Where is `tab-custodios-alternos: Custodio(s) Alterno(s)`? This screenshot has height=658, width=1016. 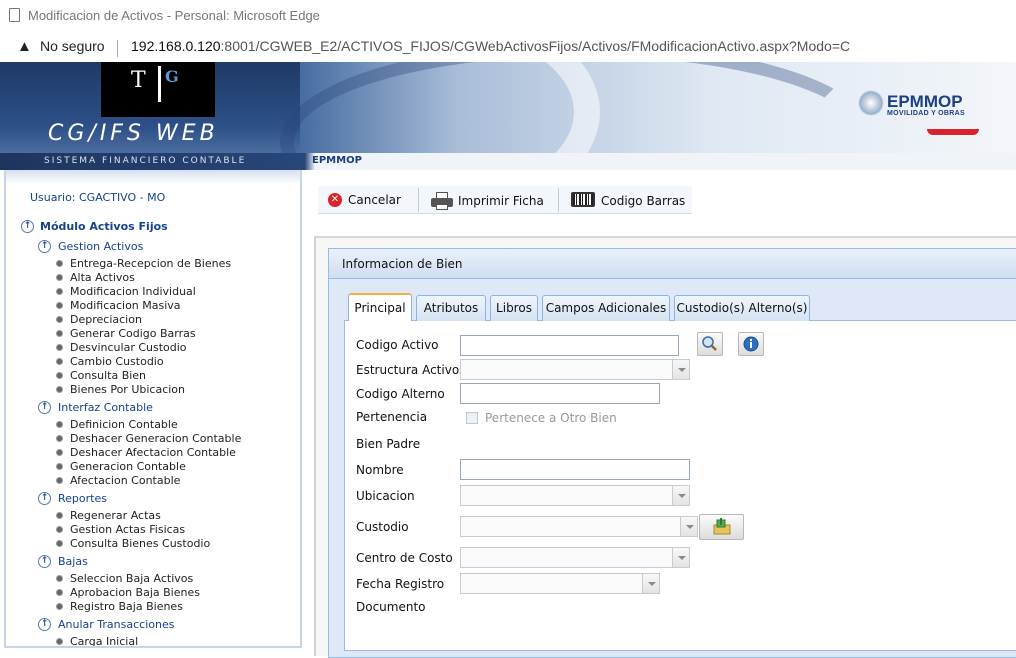
tab-custodios-alternos: Custodio(s) Alterno(s) is located at coordinates (742, 308).